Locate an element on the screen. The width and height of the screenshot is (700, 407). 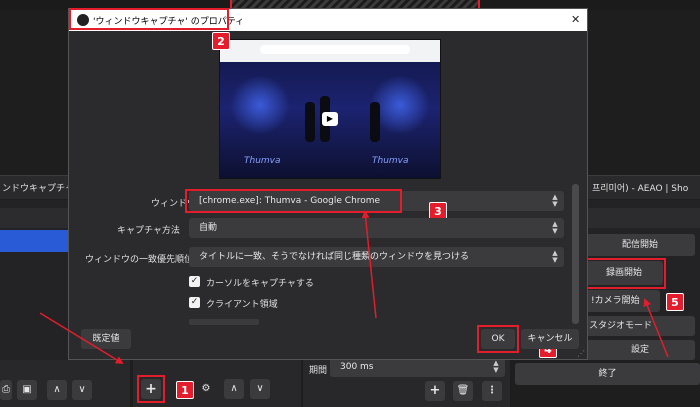
arrow-to-add-button is located at coordinates (81, 338).